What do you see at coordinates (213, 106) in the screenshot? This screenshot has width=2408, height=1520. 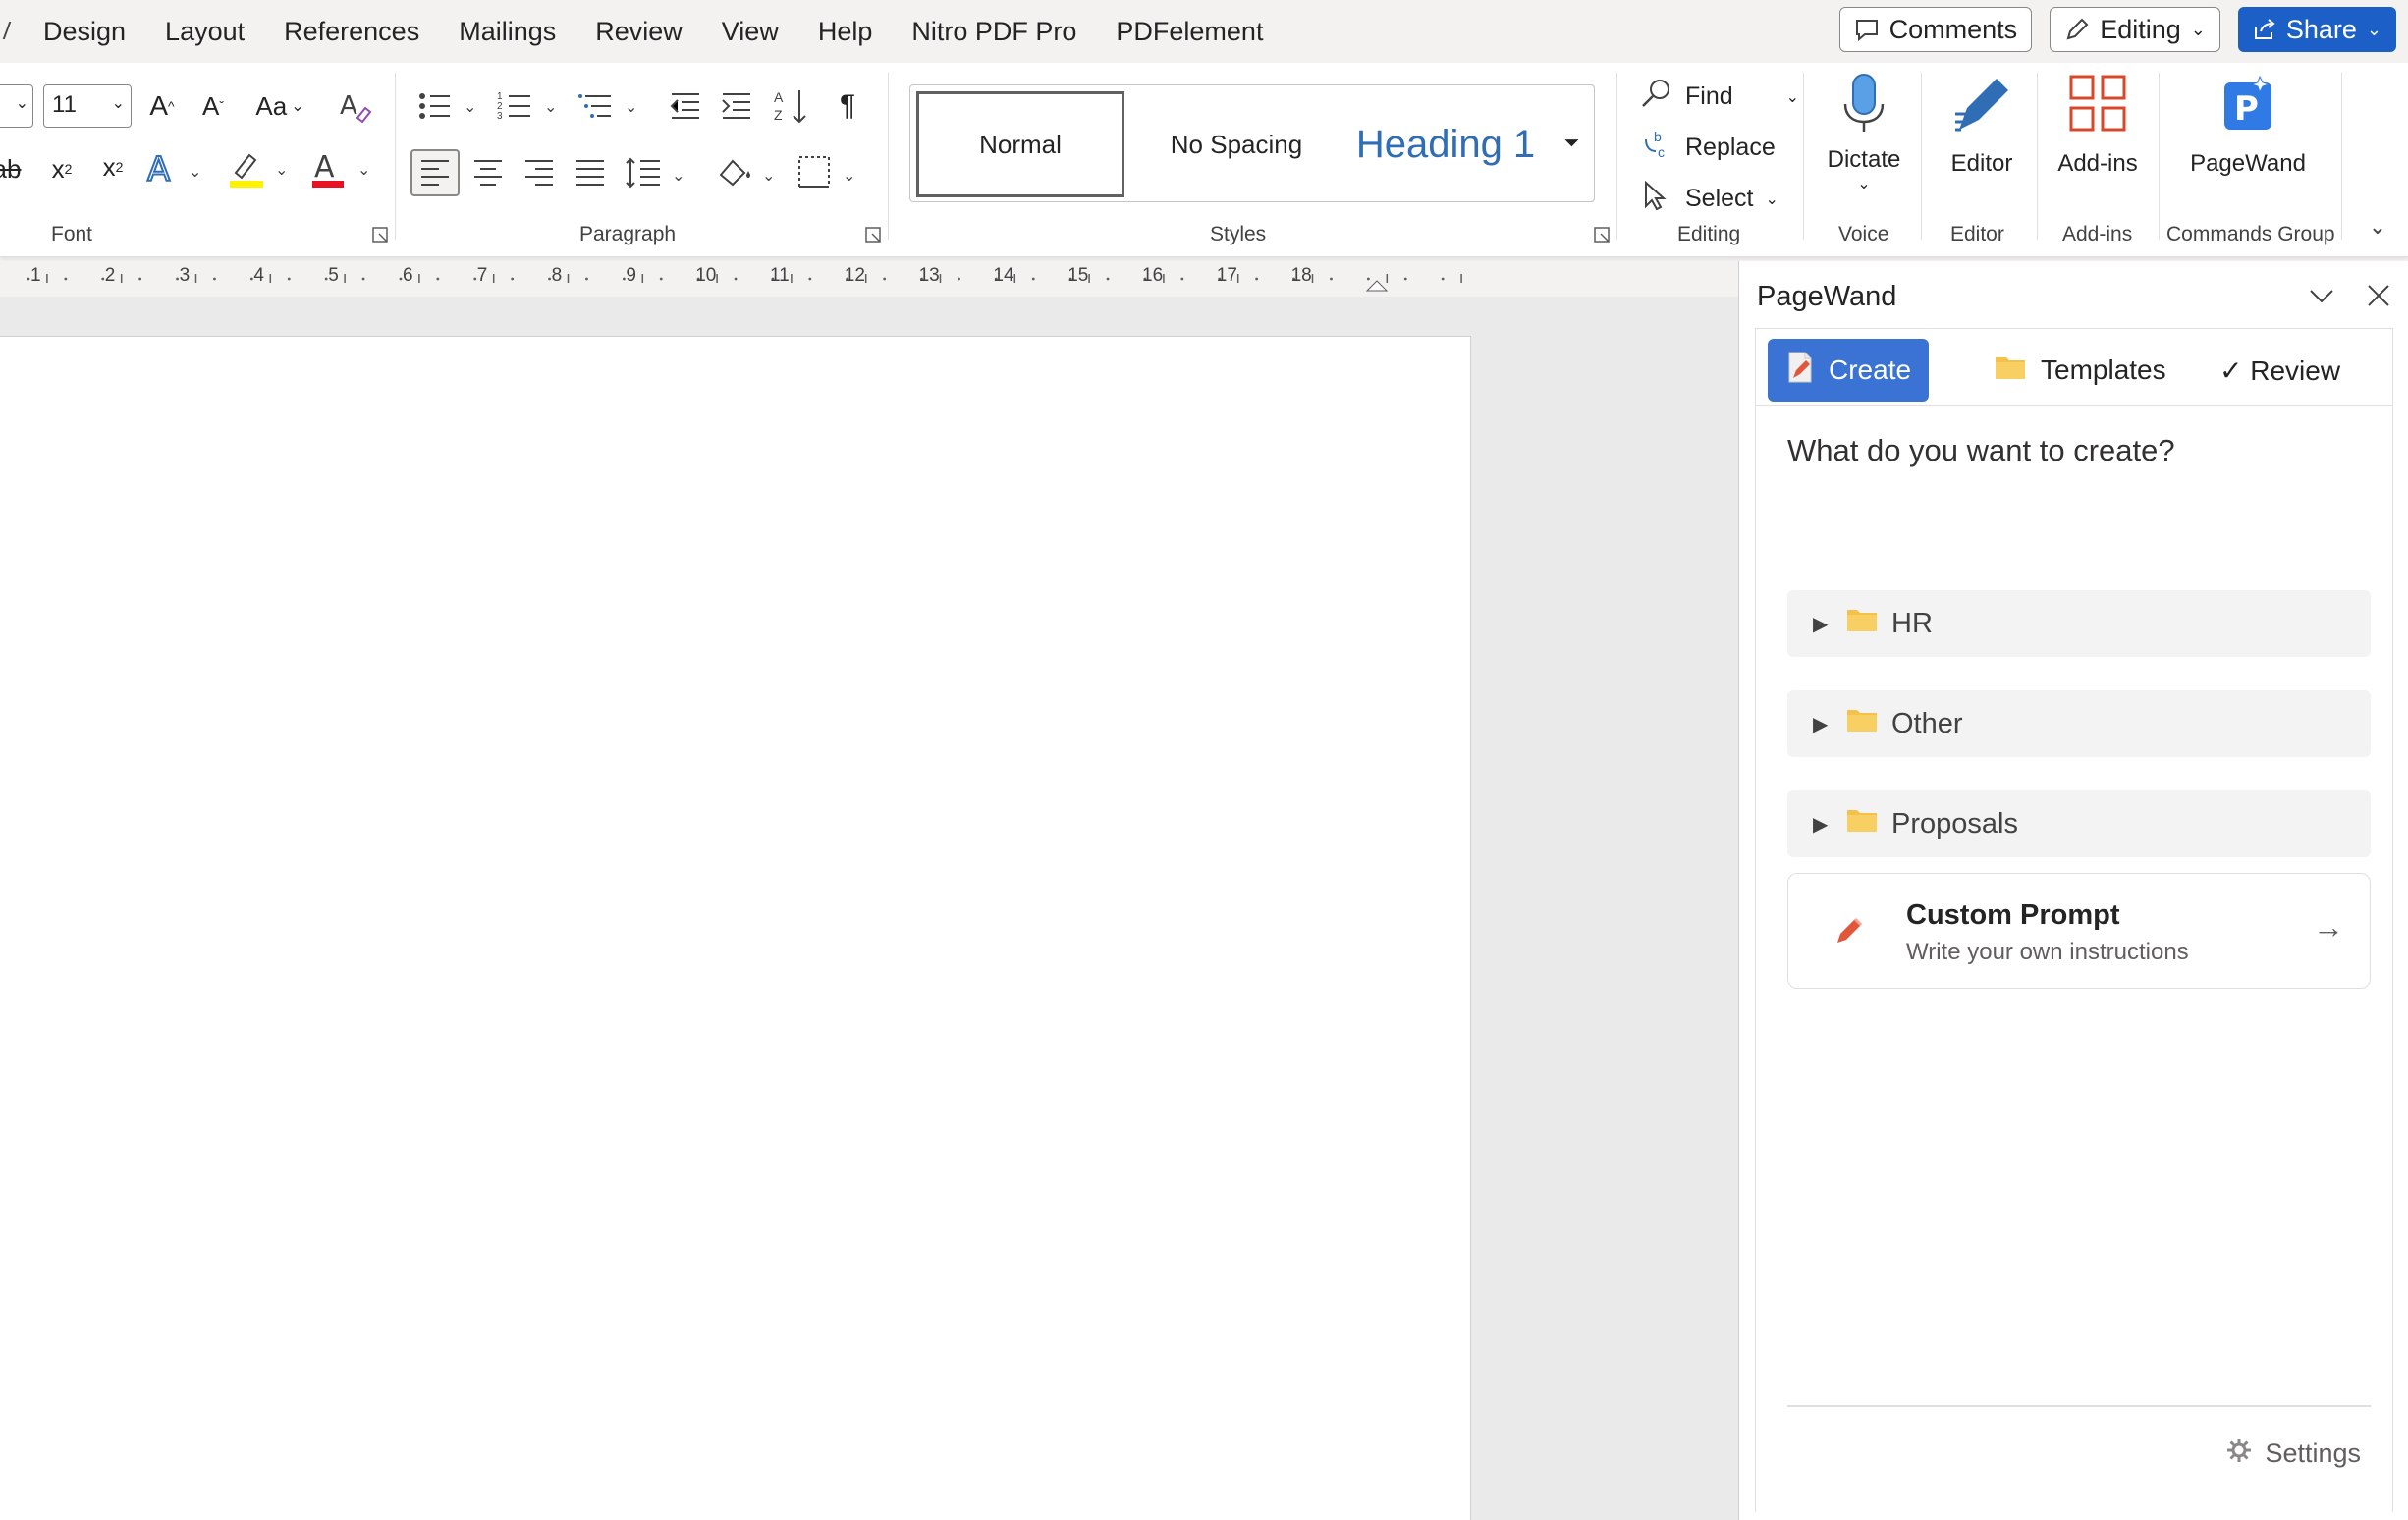 I see `shrink-font-icon: Aˇ` at bounding box center [213, 106].